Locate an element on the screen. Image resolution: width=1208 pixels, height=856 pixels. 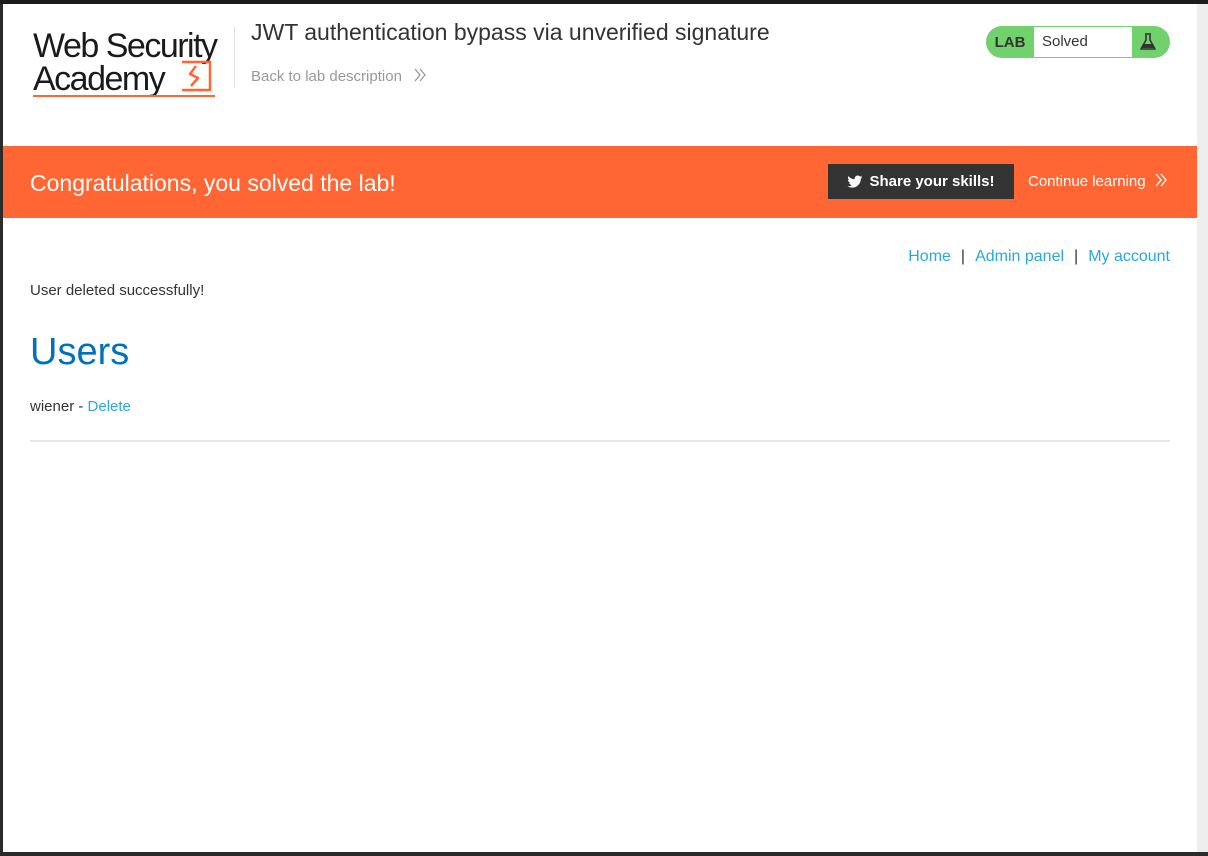
nav-home-link: Home is located at coordinates (929, 256).